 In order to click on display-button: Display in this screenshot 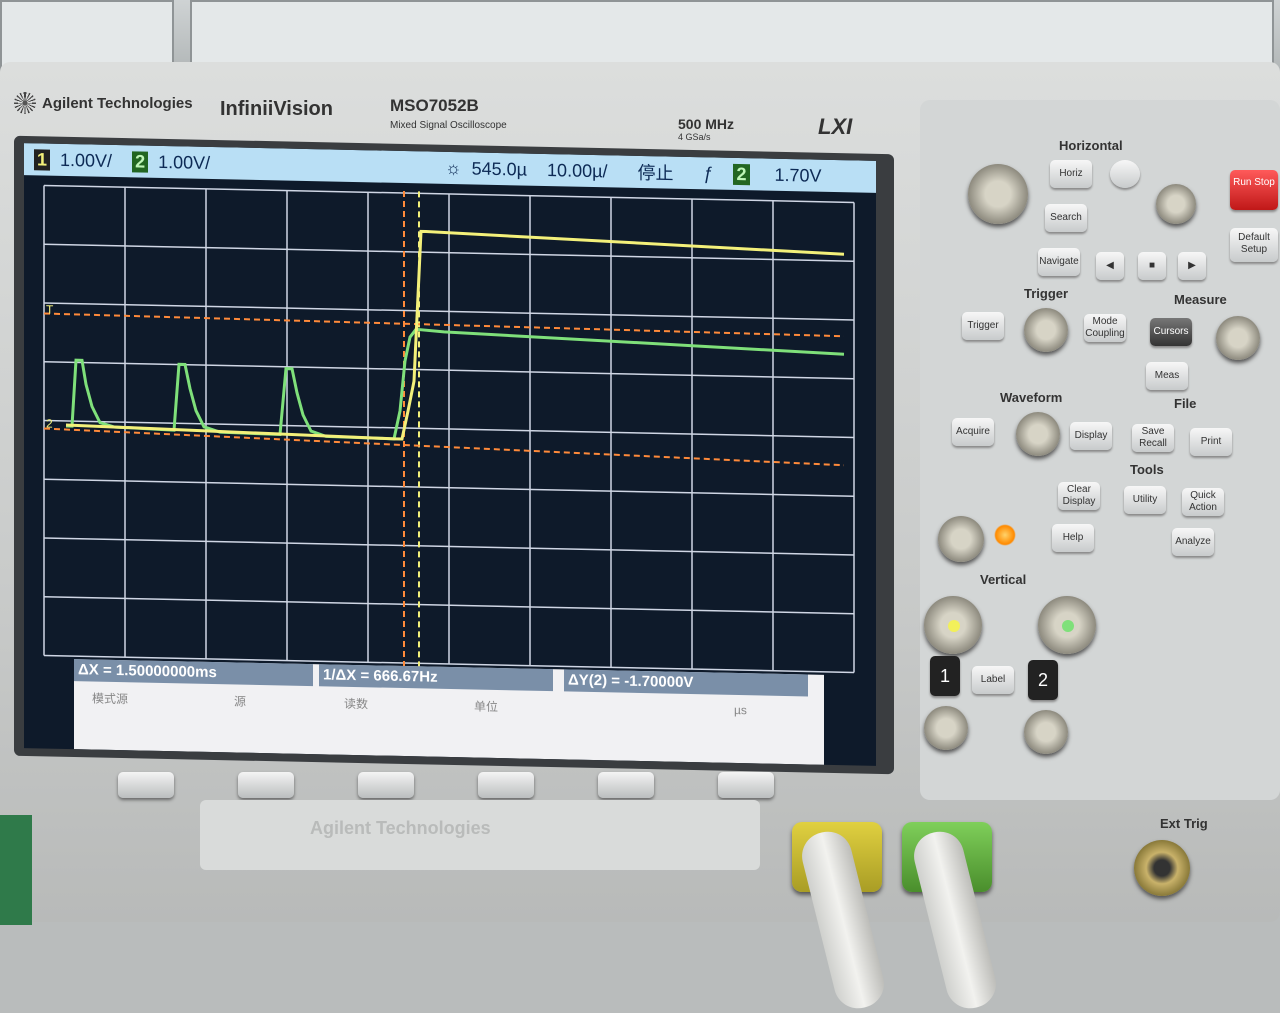, I will do `click(1091, 436)`.